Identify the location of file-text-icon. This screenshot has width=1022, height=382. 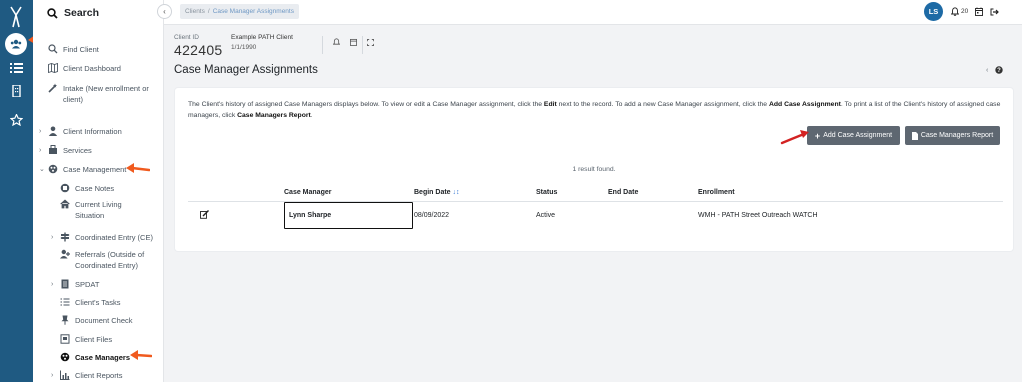
(65, 284).